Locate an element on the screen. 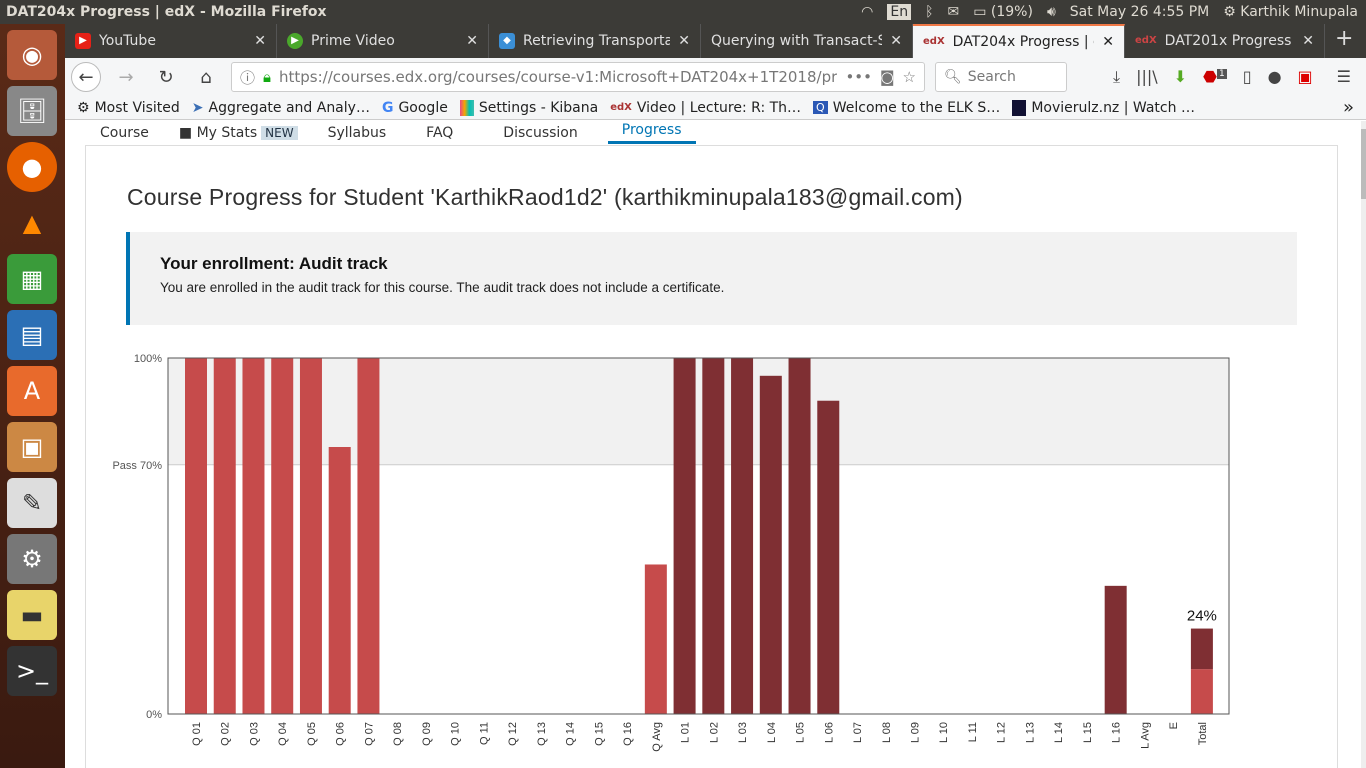 The image size is (1366, 768). scrollbar is located at coordinates (1363, 444).